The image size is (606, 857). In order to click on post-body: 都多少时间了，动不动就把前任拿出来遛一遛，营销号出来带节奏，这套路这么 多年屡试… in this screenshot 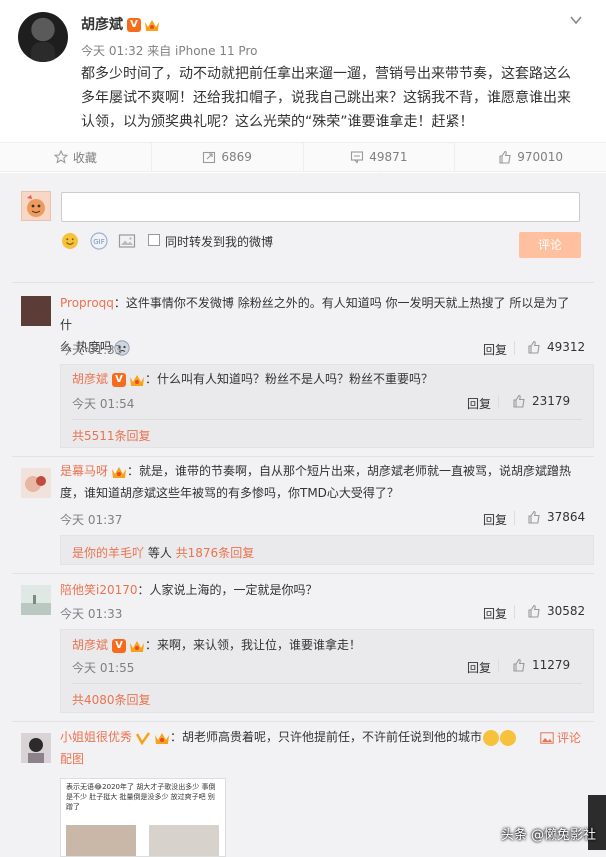, I will do `click(331, 98)`.